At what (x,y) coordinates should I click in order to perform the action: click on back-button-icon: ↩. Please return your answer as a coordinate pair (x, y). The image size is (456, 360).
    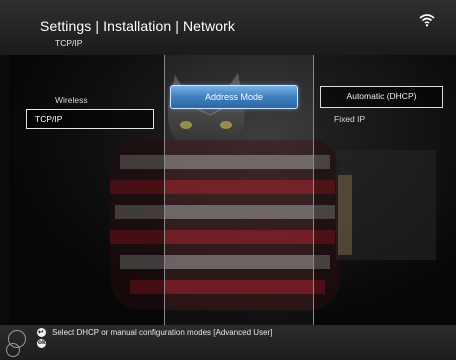
    Looking at the image, I should click on (41, 332).